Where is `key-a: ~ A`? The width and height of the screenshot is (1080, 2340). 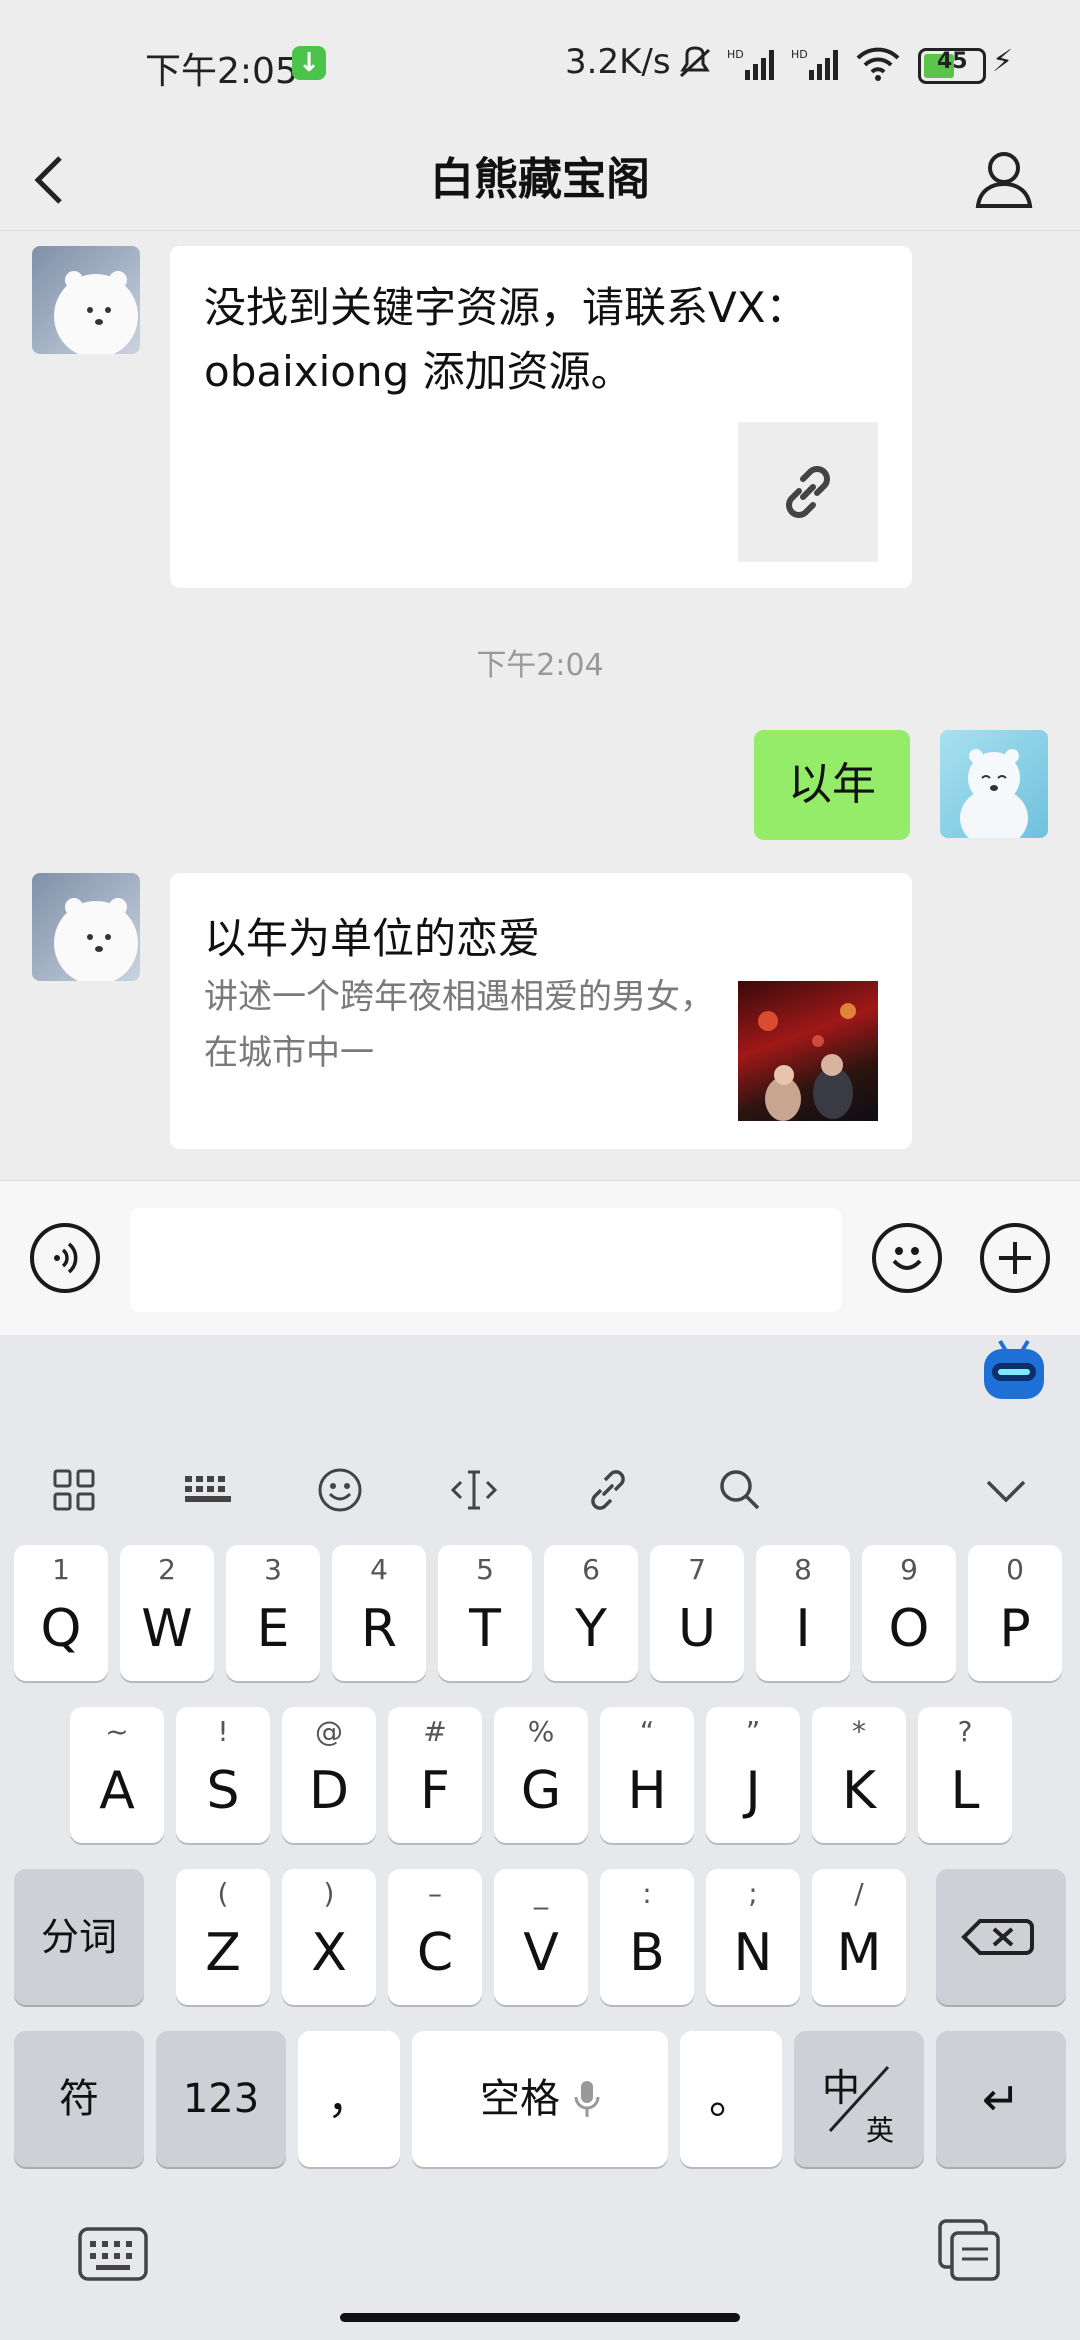
key-a: ~ A is located at coordinates (117, 1775).